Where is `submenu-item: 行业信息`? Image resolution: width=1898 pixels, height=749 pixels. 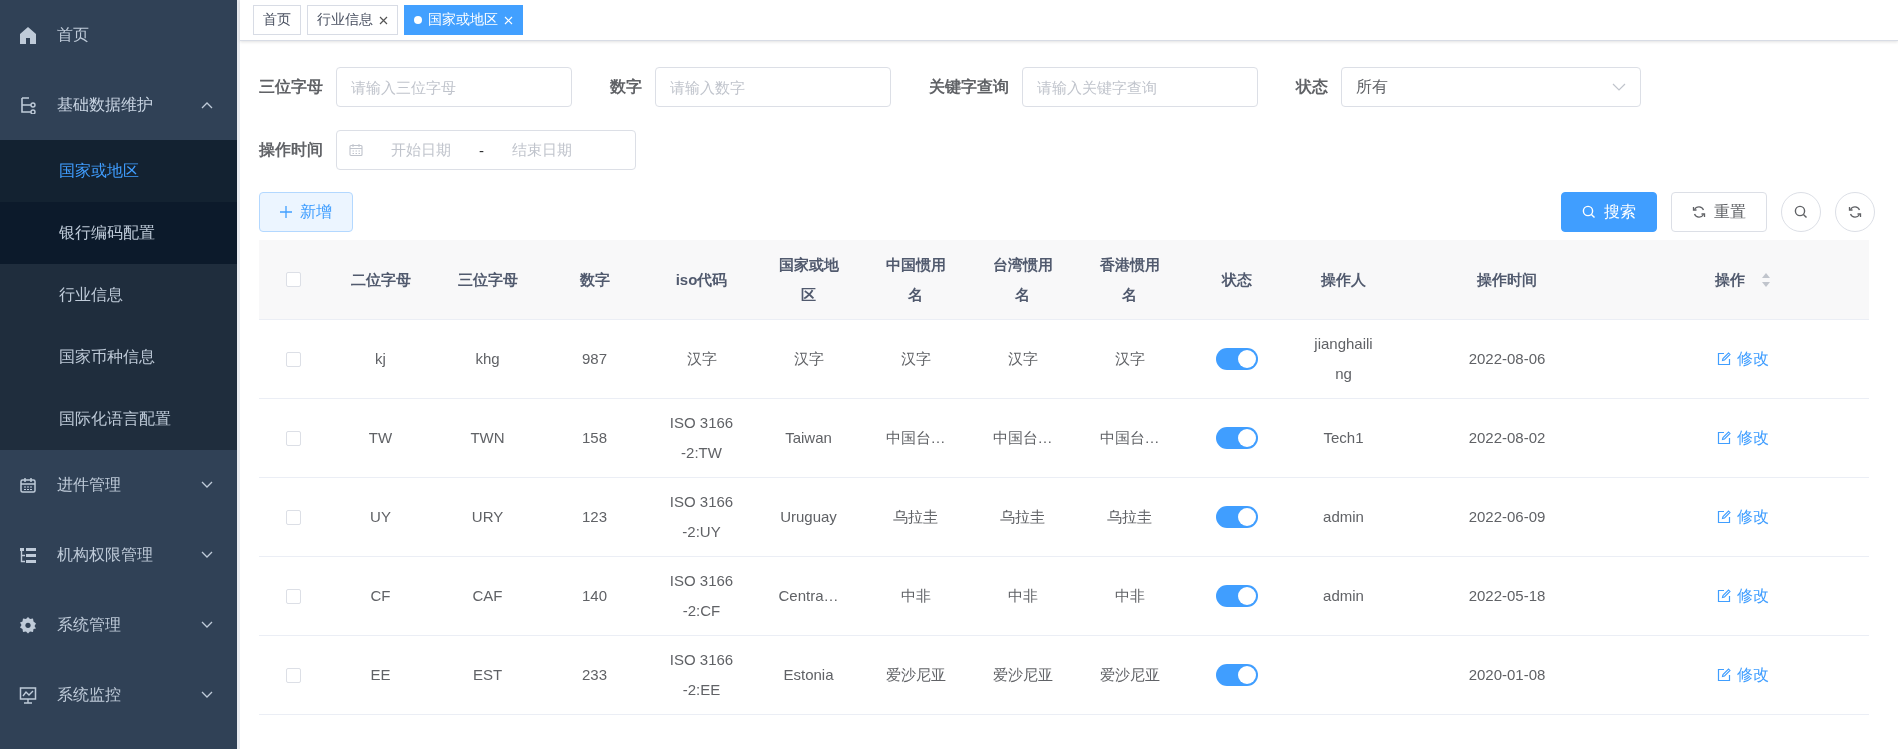
submenu-item: 行业信息 is located at coordinates (118, 295).